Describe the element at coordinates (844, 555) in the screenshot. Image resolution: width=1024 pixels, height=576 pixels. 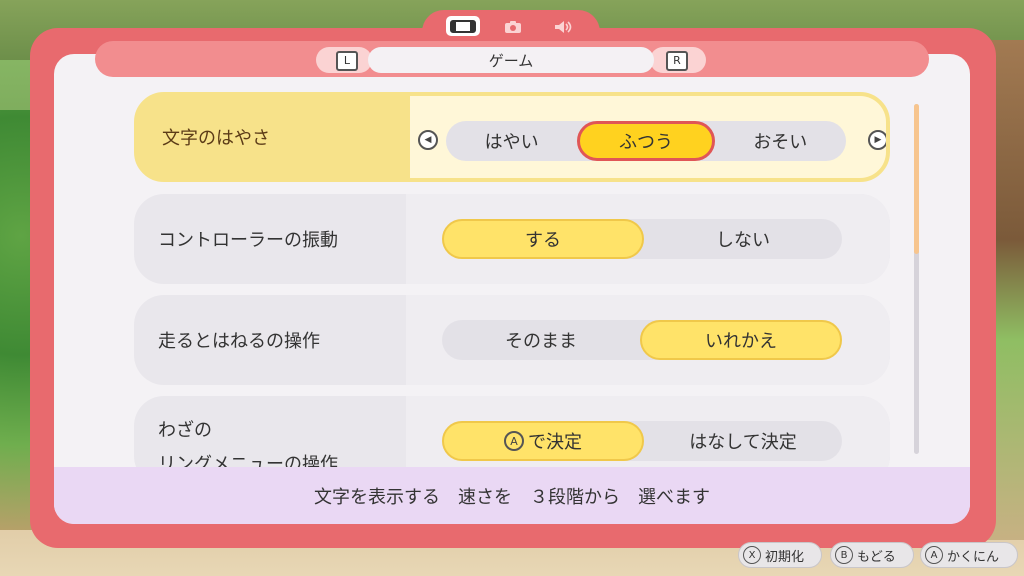
I see `b-button-icon: B` at that location.